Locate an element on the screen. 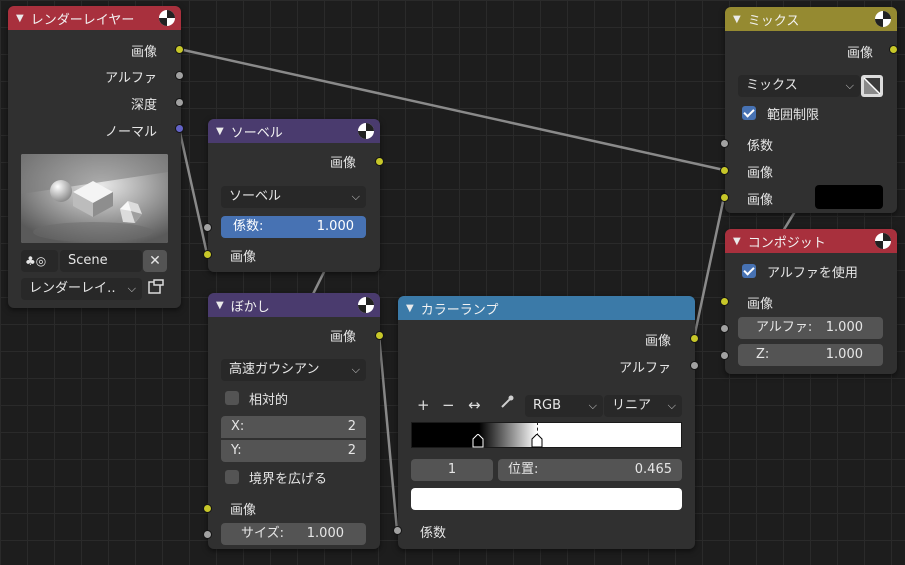 The height and width of the screenshot is (565, 905). socket-blur-output is located at coordinates (379, 335).